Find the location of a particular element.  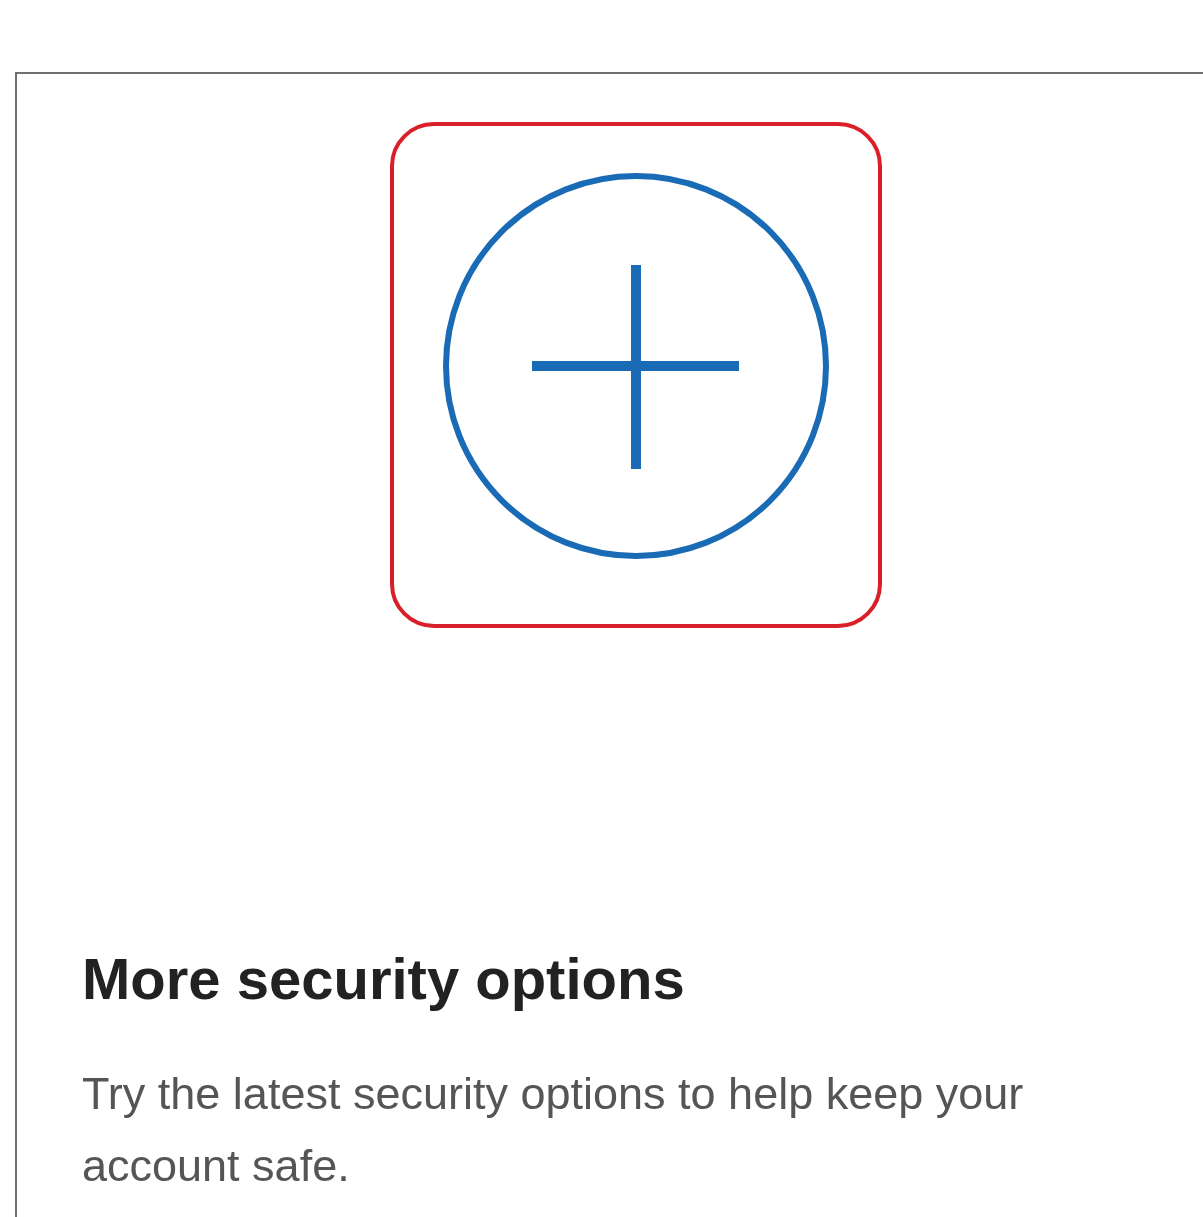

card-description: Try the latest security options to help keep your account safe. is located at coordinates (553, 1130).